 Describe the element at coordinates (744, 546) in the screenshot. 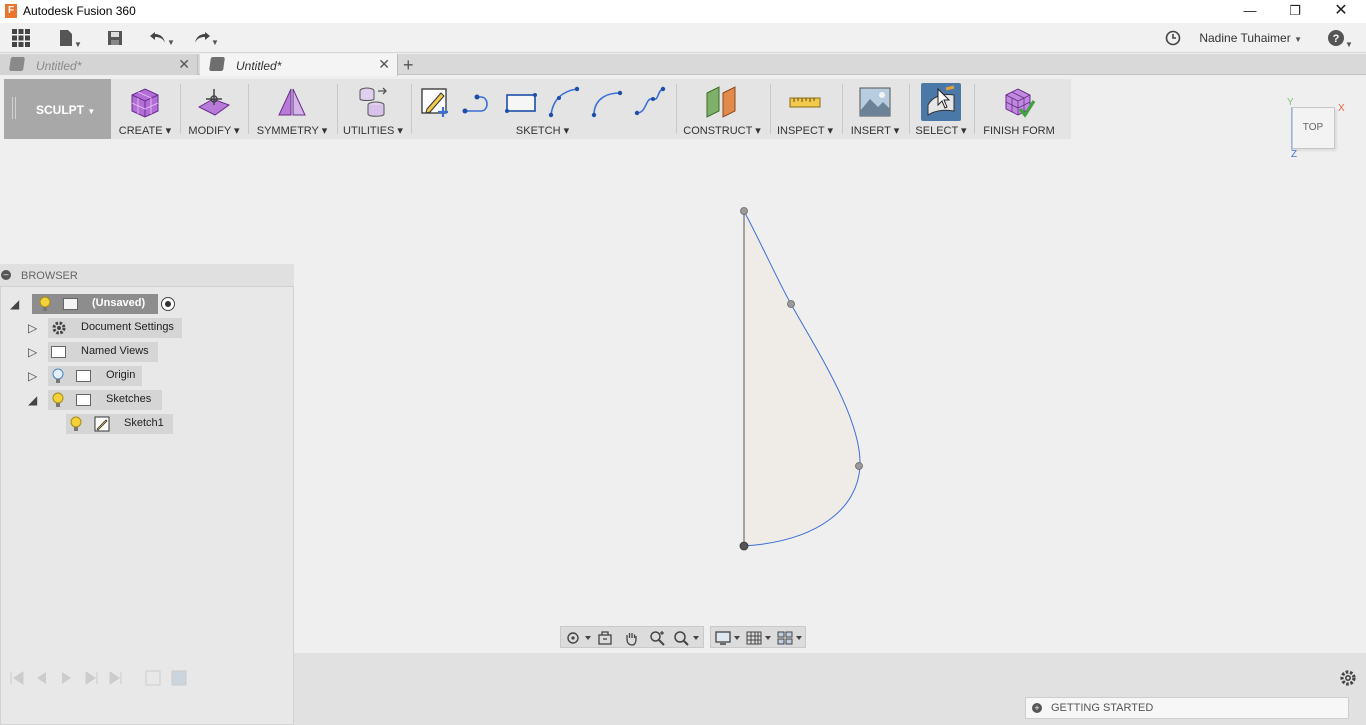

I see `sketch-origin-point` at that location.